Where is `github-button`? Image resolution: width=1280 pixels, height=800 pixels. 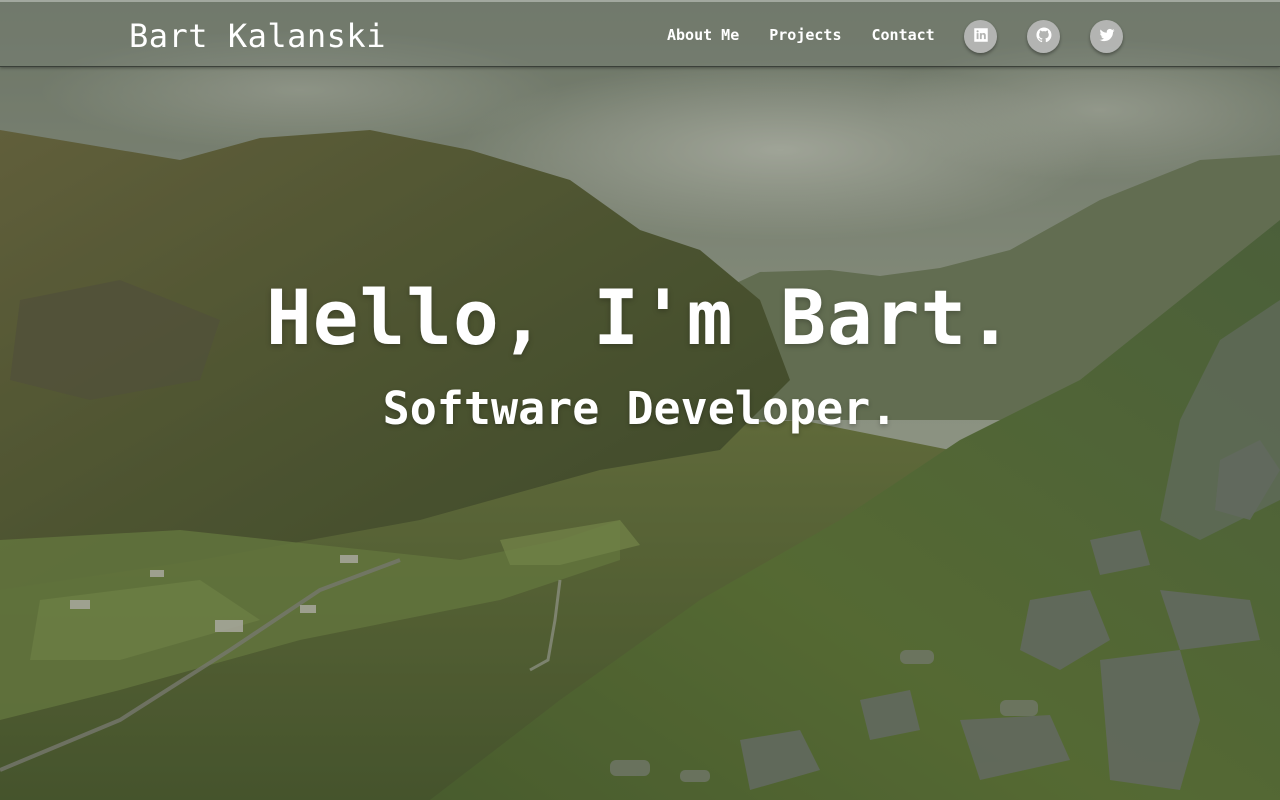 github-button is located at coordinates (1043, 36).